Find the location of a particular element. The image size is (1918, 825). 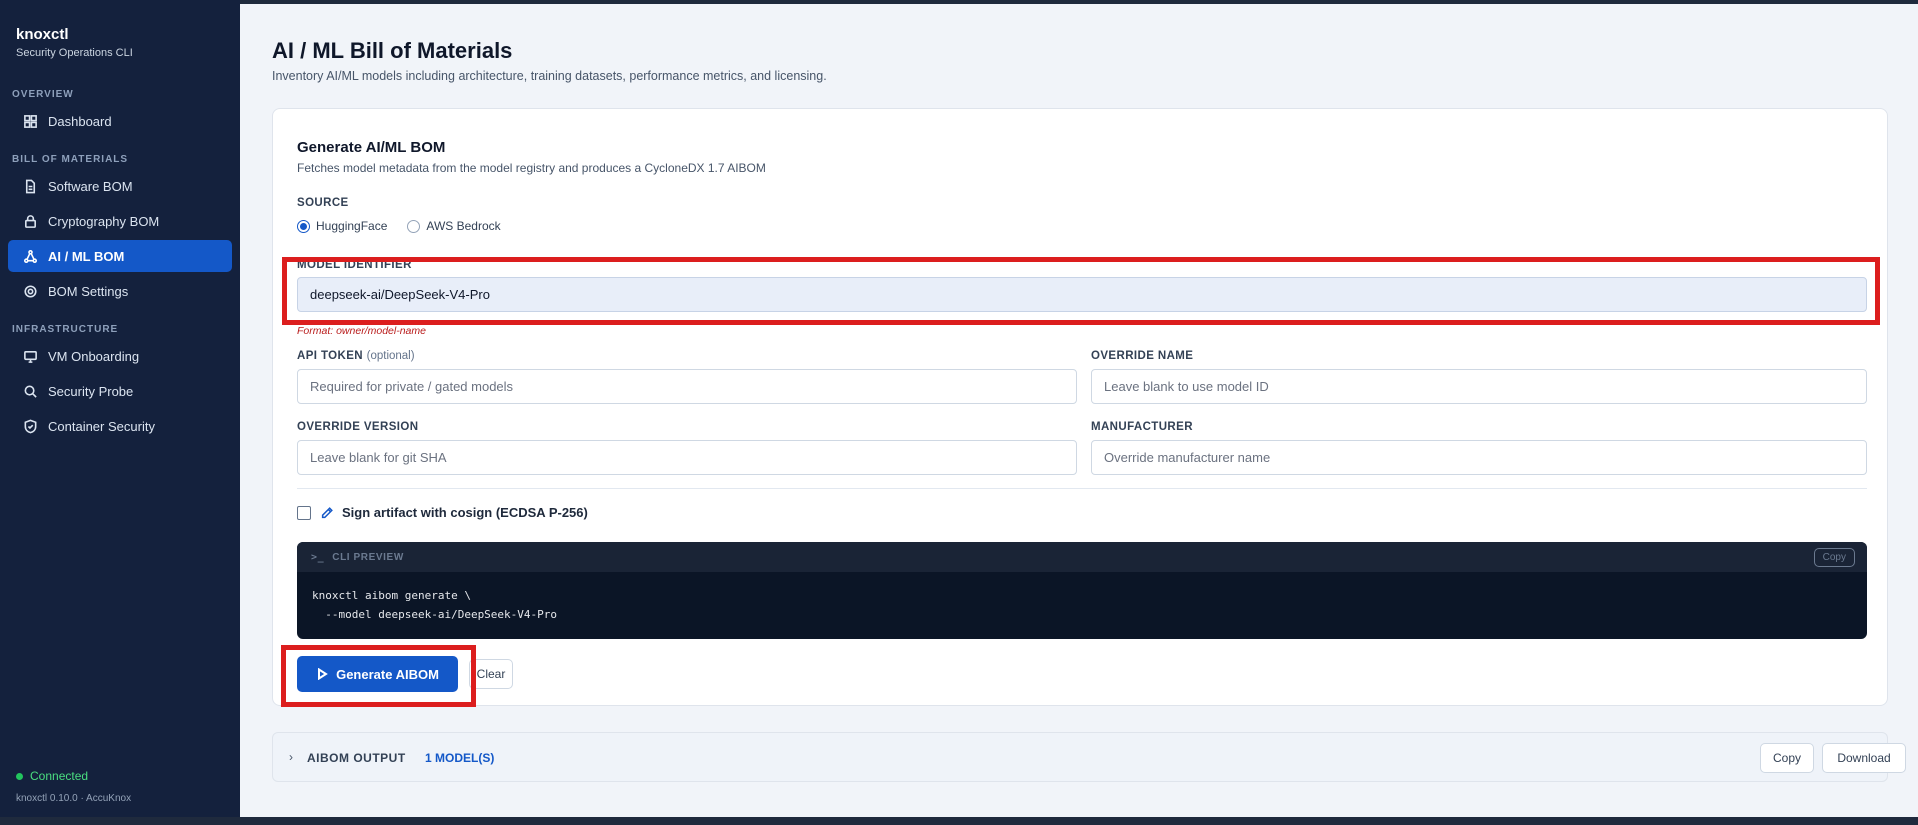

gear-icon is located at coordinates (30, 291).